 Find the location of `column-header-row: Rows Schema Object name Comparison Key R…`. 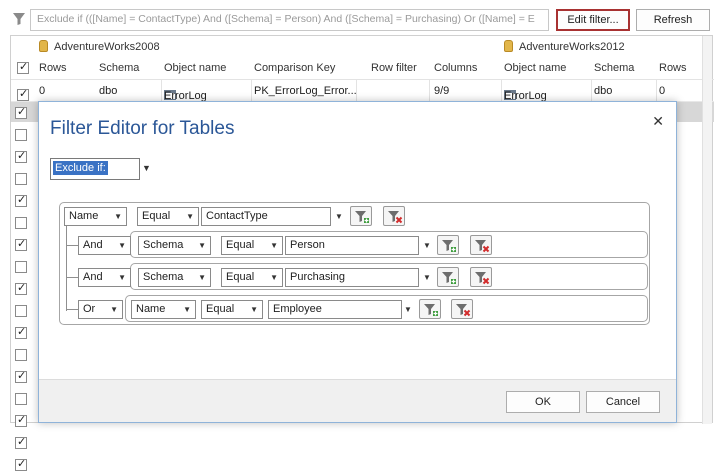

column-header-row: Rows Schema Object name Comparison Key R… is located at coordinates (362, 69).